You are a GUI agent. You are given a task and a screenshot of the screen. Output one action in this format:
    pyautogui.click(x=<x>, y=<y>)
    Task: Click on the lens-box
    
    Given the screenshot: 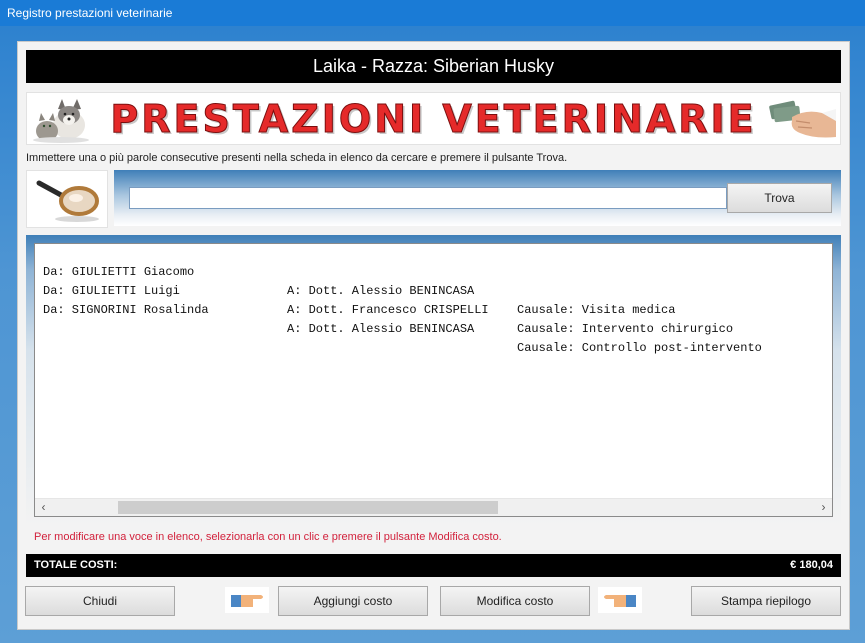 What is the action you would take?
    pyautogui.click(x=67, y=199)
    